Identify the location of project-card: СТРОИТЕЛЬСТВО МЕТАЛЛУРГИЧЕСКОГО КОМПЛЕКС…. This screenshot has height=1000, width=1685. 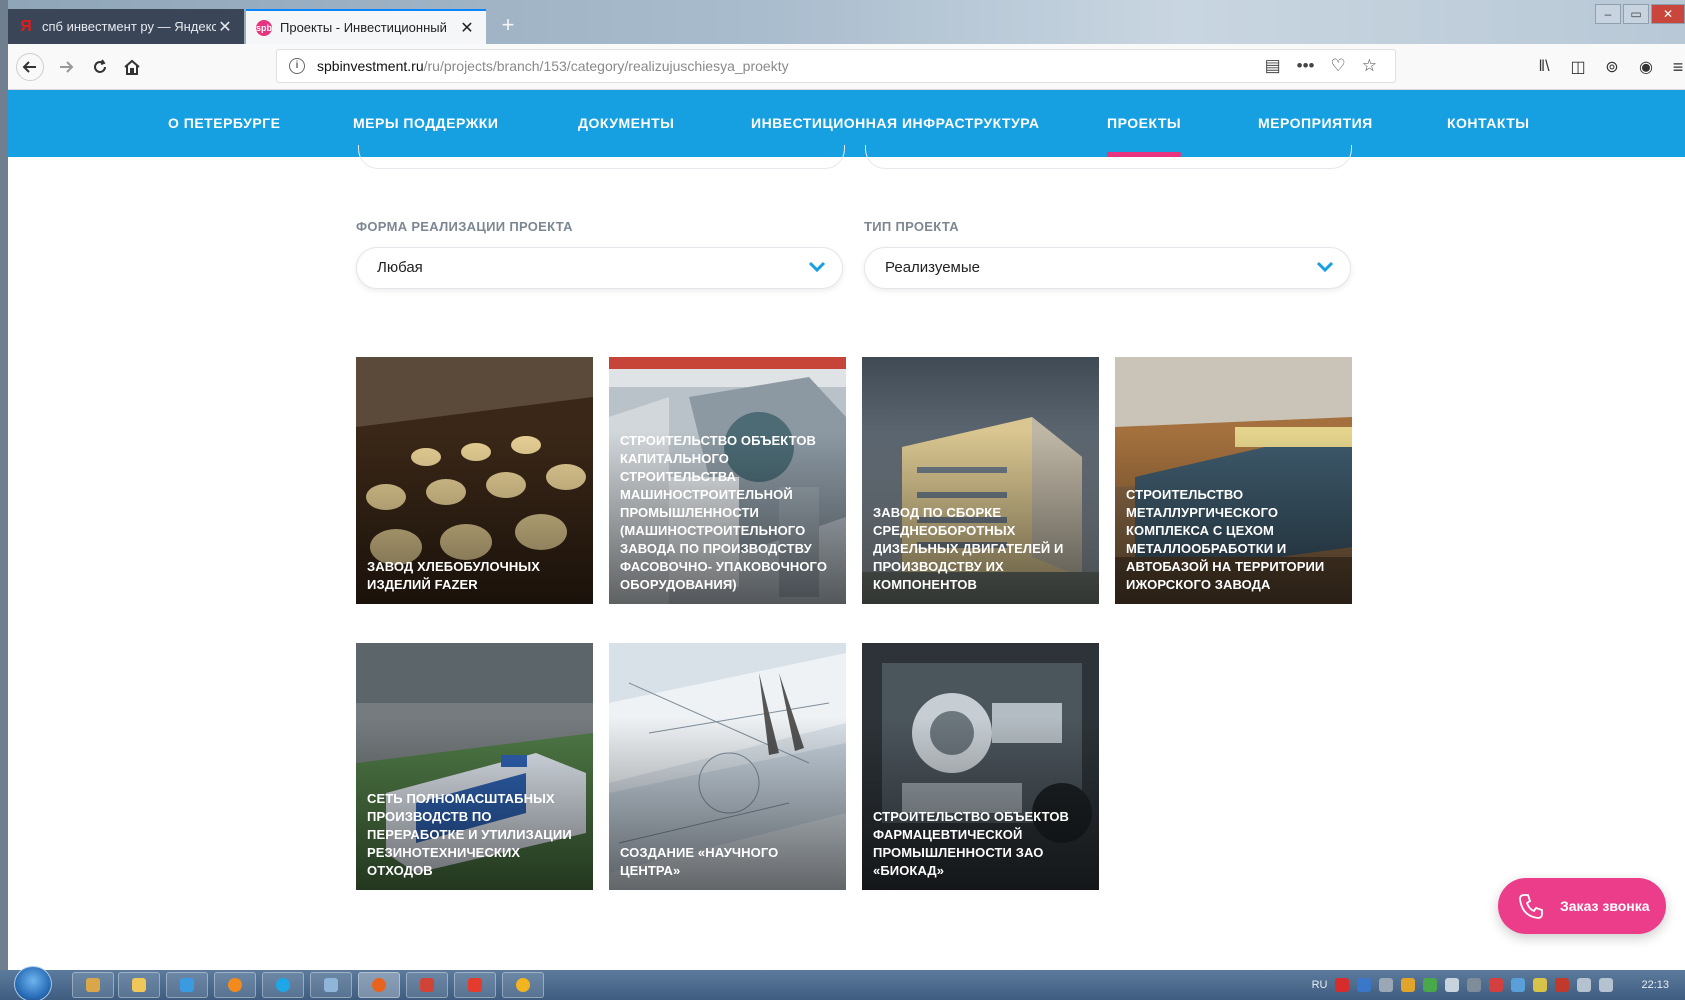
(1233, 480).